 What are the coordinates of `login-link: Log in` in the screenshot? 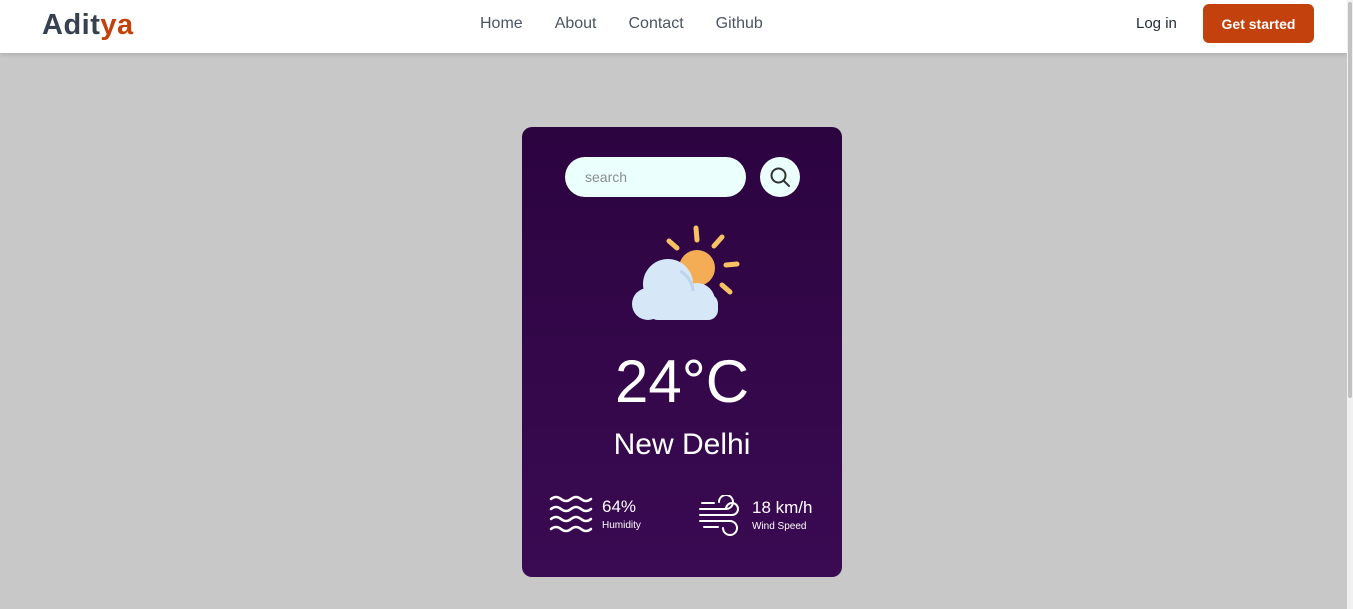 It's located at (1156, 24).